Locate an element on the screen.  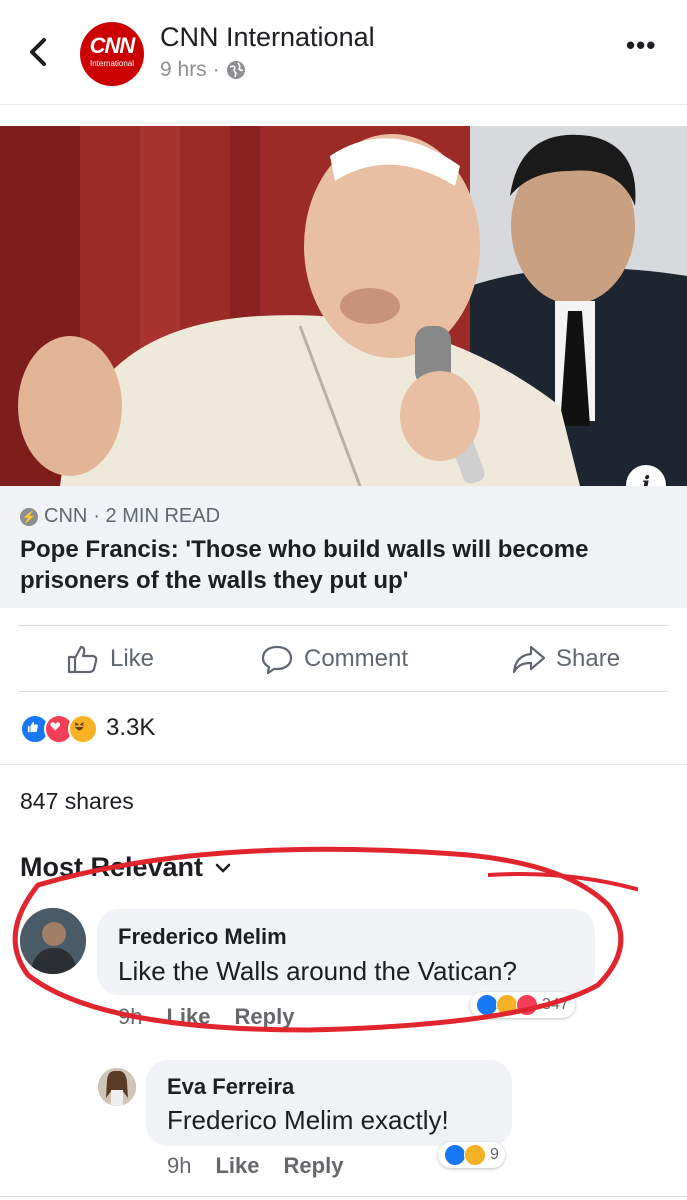
comment-button: Comment is located at coordinates (334, 659).